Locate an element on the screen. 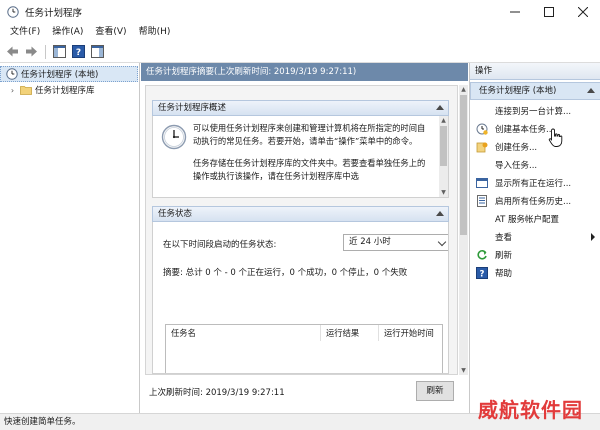 This screenshot has width=600, height=430. hand-cursor-icon is located at coordinates (555, 137).